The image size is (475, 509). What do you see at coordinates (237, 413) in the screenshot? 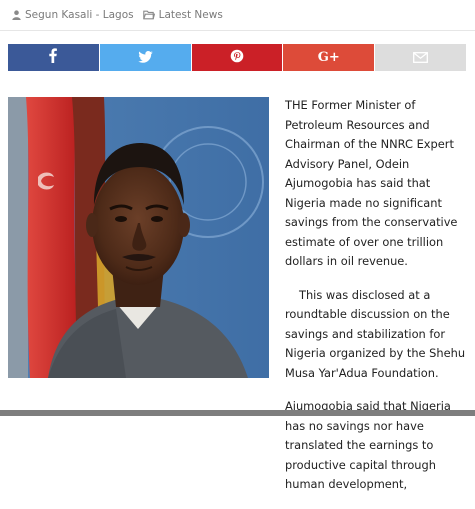
I see `bottom-bar` at bounding box center [237, 413].